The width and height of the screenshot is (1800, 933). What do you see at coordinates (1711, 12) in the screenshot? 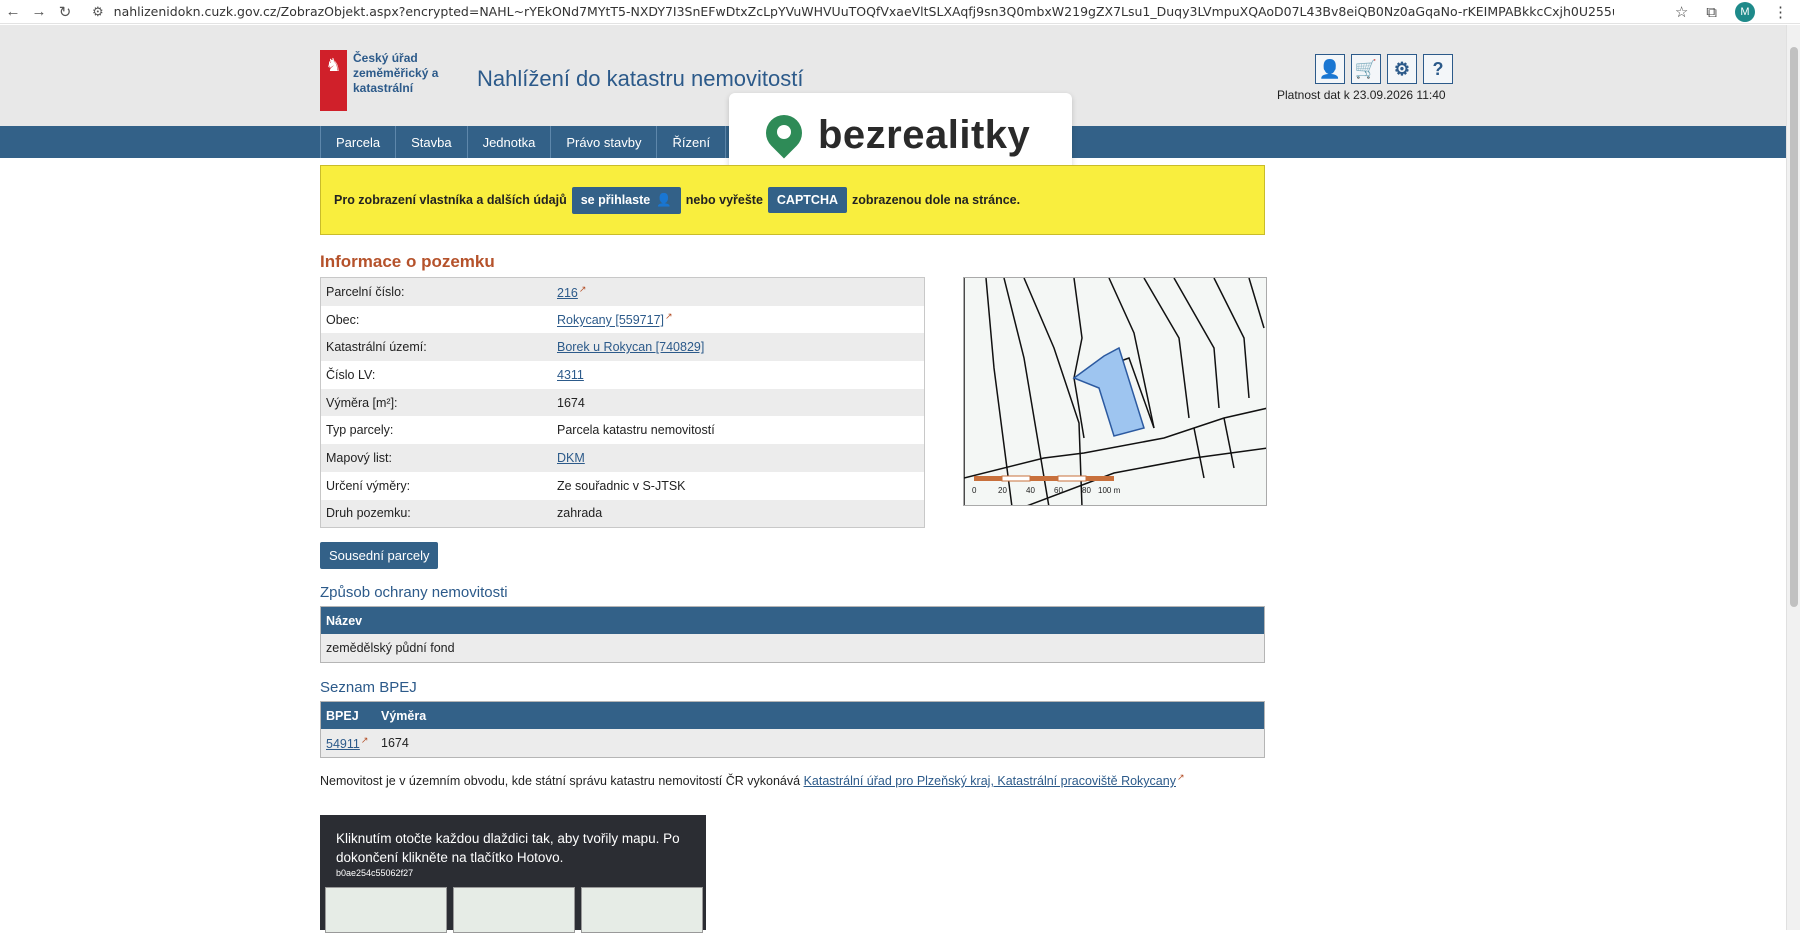
I see `extensions-icon: ⧉` at bounding box center [1711, 12].